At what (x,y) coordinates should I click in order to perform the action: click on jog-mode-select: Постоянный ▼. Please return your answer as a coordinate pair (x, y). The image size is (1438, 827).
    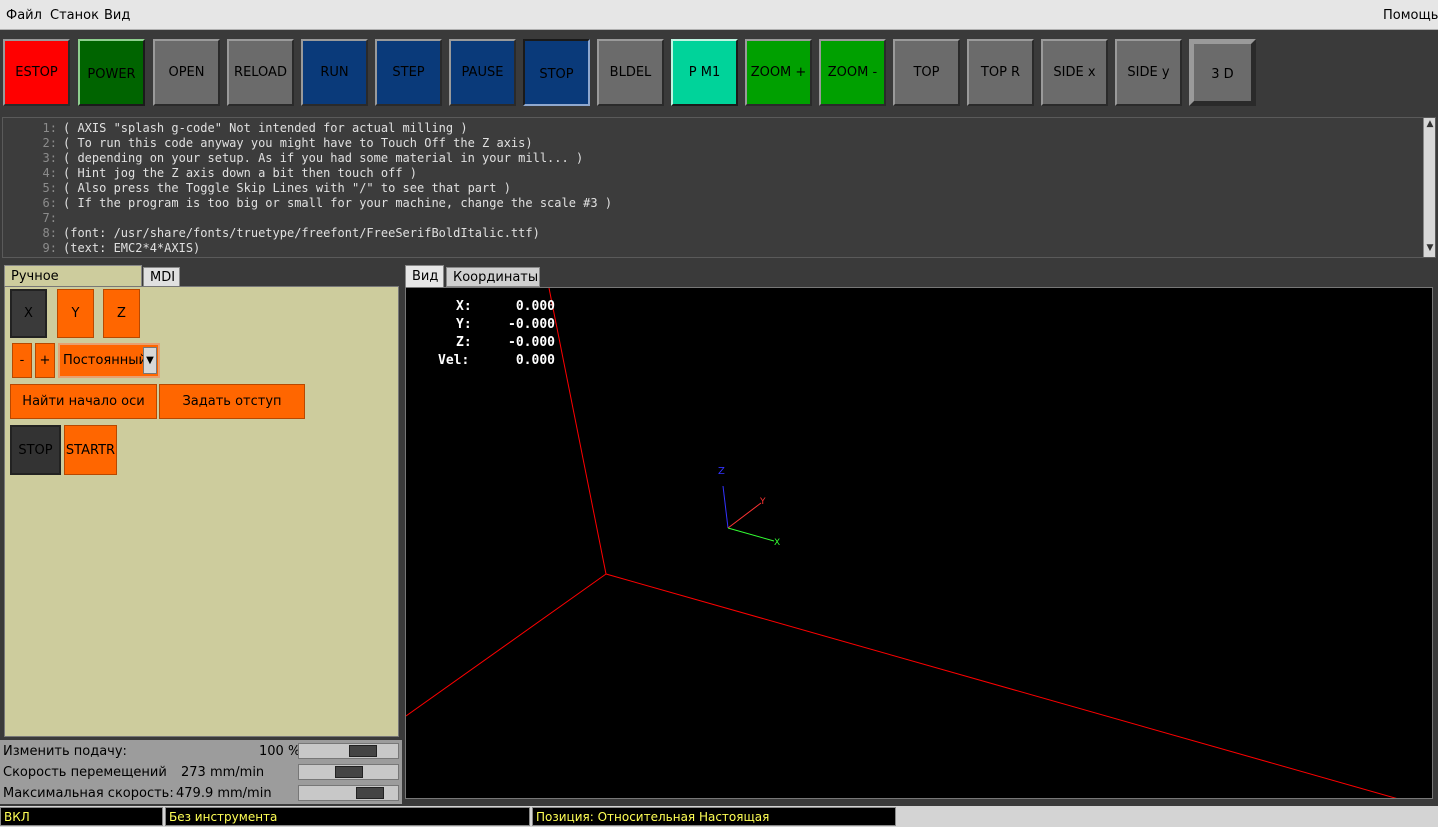
    Looking at the image, I should click on (109, 360).